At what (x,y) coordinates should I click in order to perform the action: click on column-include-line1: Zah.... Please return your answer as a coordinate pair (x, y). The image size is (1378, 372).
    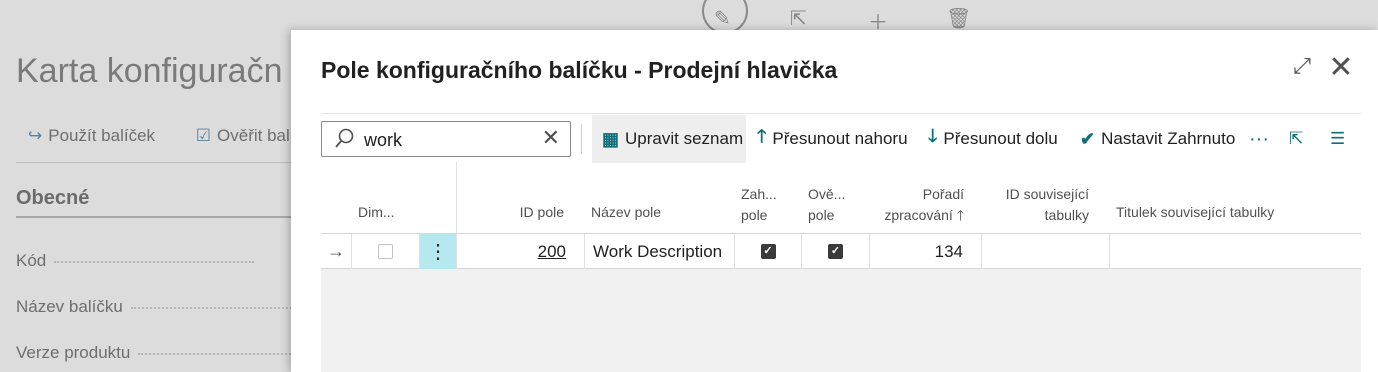
    Looking at the image, I should click on (759, 194).